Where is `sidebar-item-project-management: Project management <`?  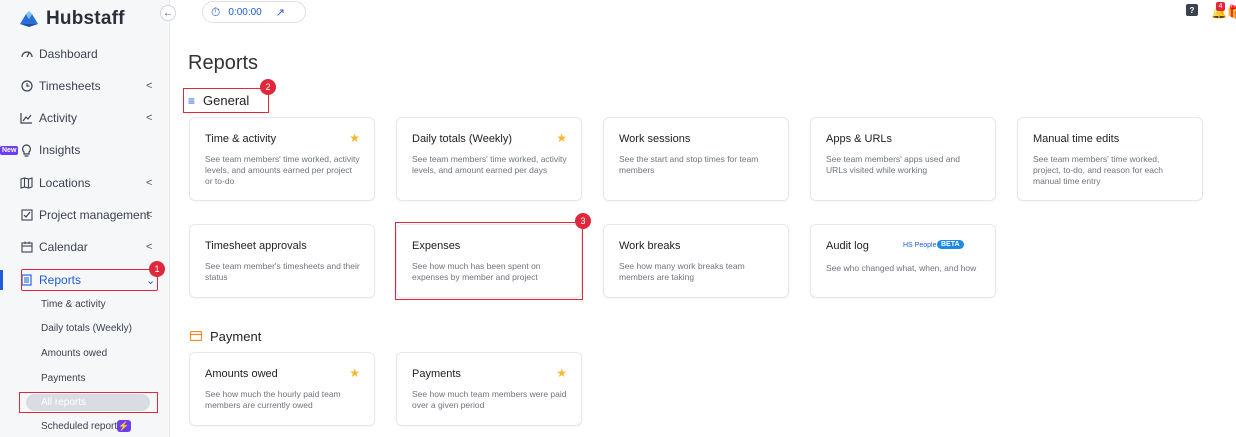
sidebar-item-project-management: Project management < is located at coordinates (85, 215).